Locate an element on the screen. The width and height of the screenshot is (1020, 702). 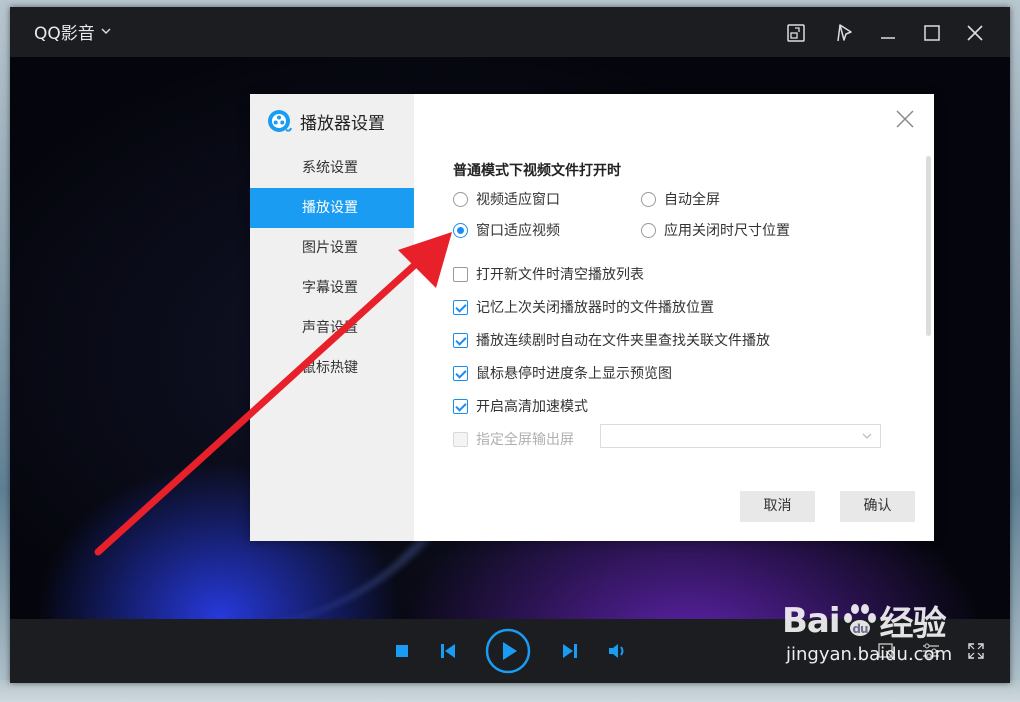
minimize-icon is located at coordinates (888, 38).